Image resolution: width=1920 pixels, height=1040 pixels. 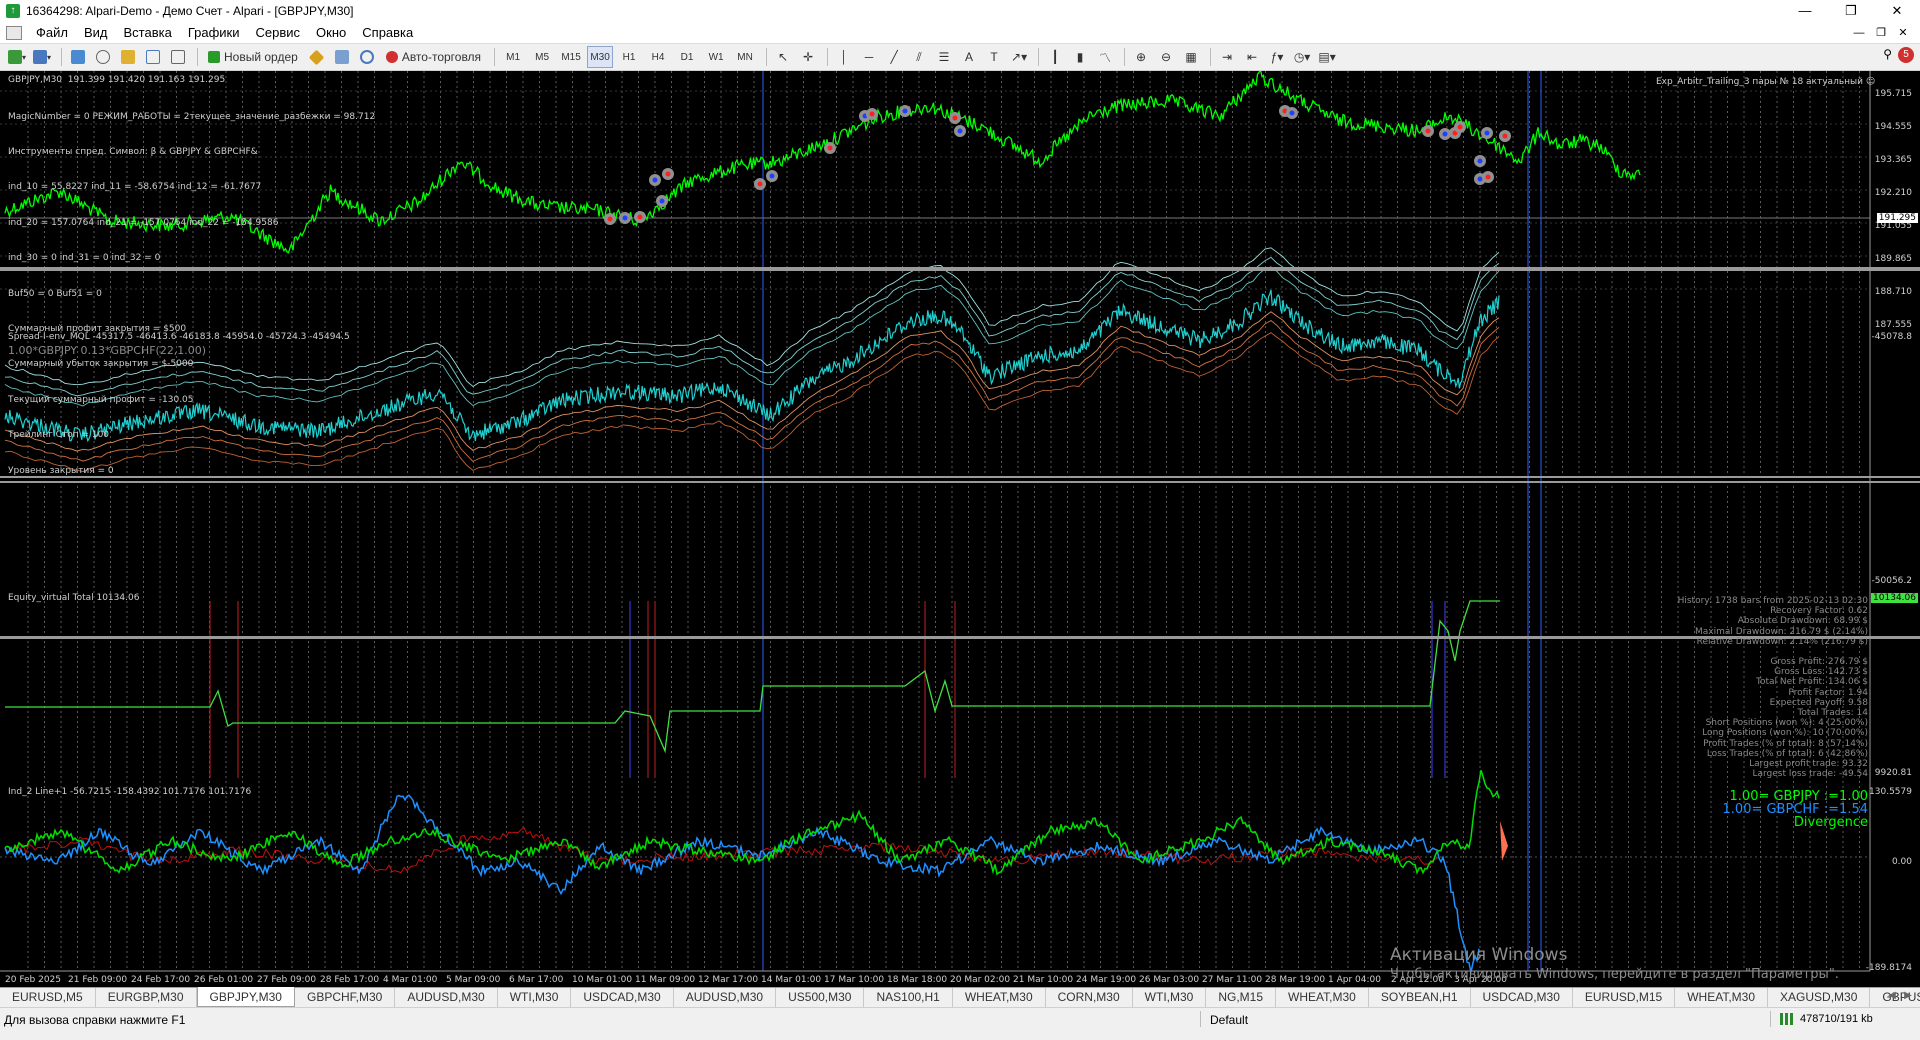 What do you see at coordinates (148, 32) in the screenshot?
I see `menu-insert: Вставка` at bounding box center [148, 32].